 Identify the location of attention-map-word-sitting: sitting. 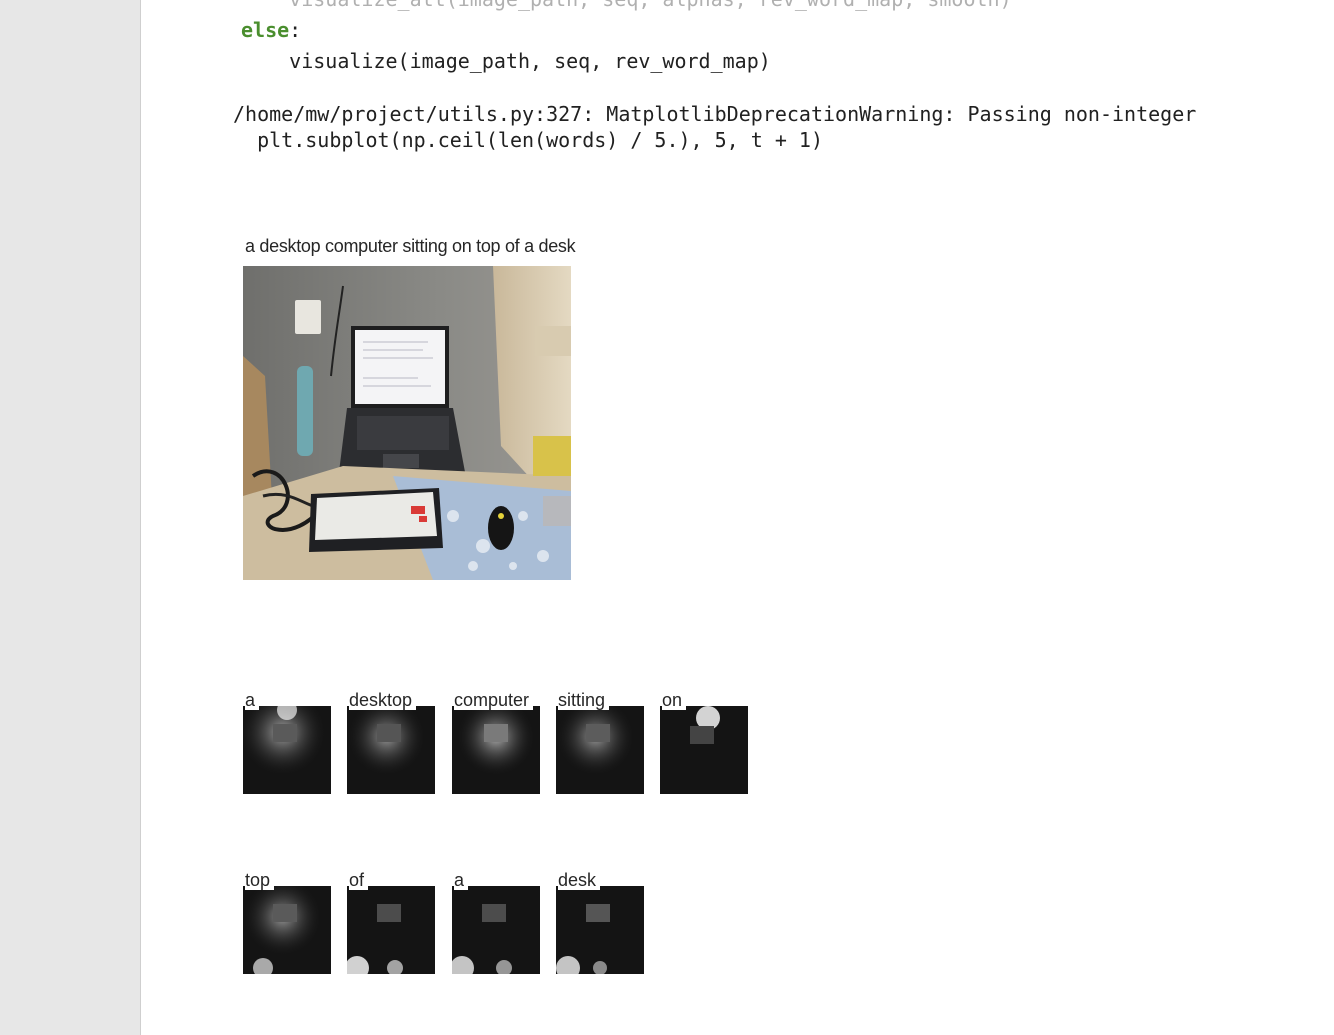
(600, 742).